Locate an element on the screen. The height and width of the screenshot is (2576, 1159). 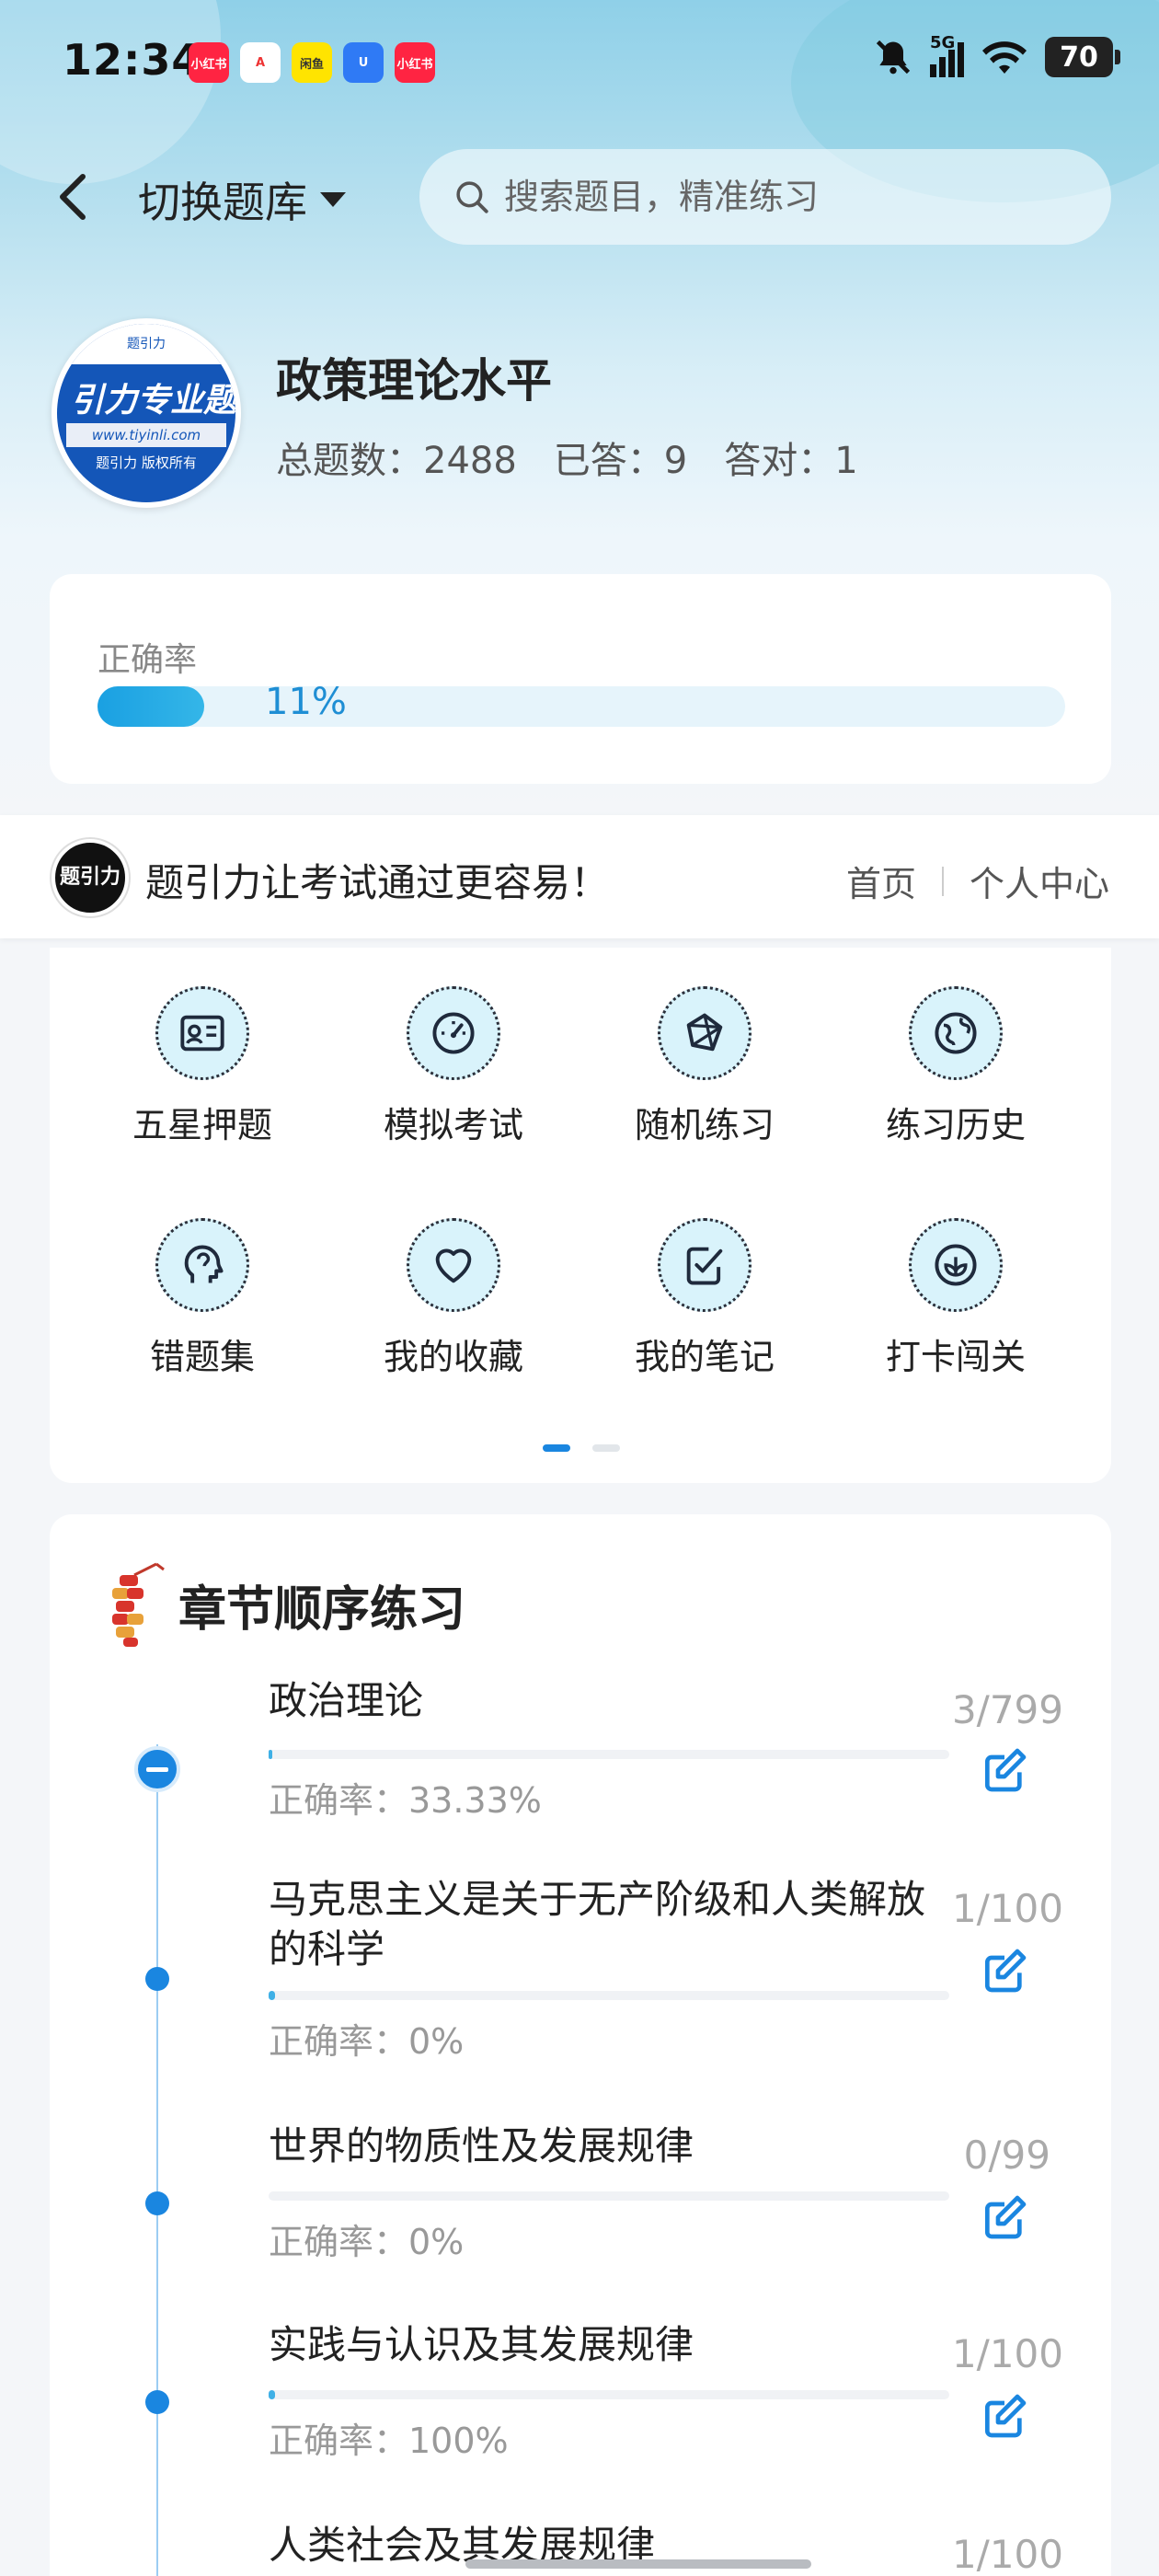
chapter-accuracy: 正确率：33.33% is located at coordinates (405, 1800).